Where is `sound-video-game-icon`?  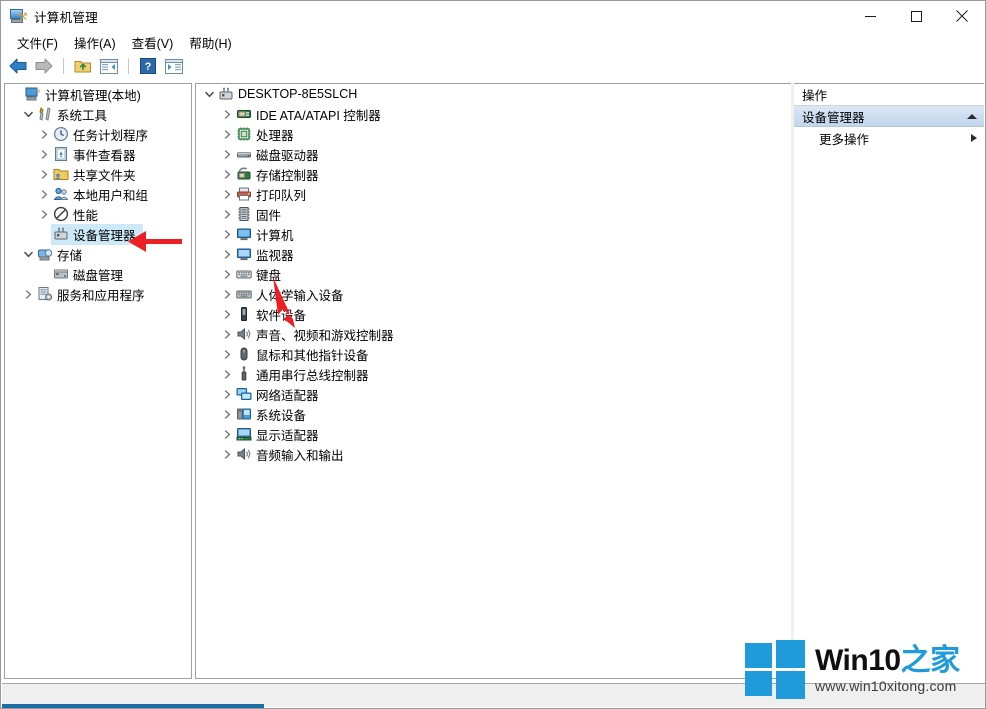 sound-video-game-icon is located at coordinates (244, 334).